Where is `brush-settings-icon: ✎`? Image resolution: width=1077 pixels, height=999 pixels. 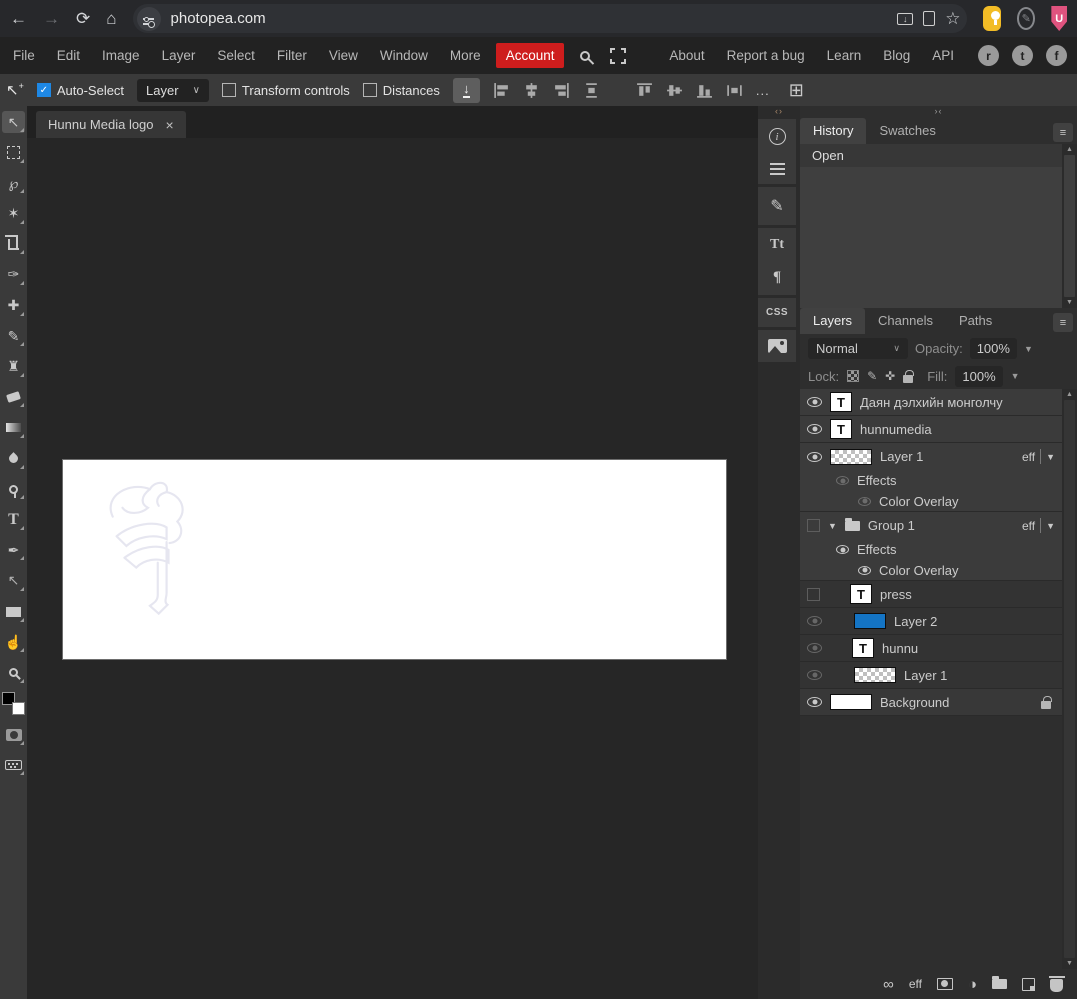
brush-settings-icon: ✎ is located at coordinates (776, 206).